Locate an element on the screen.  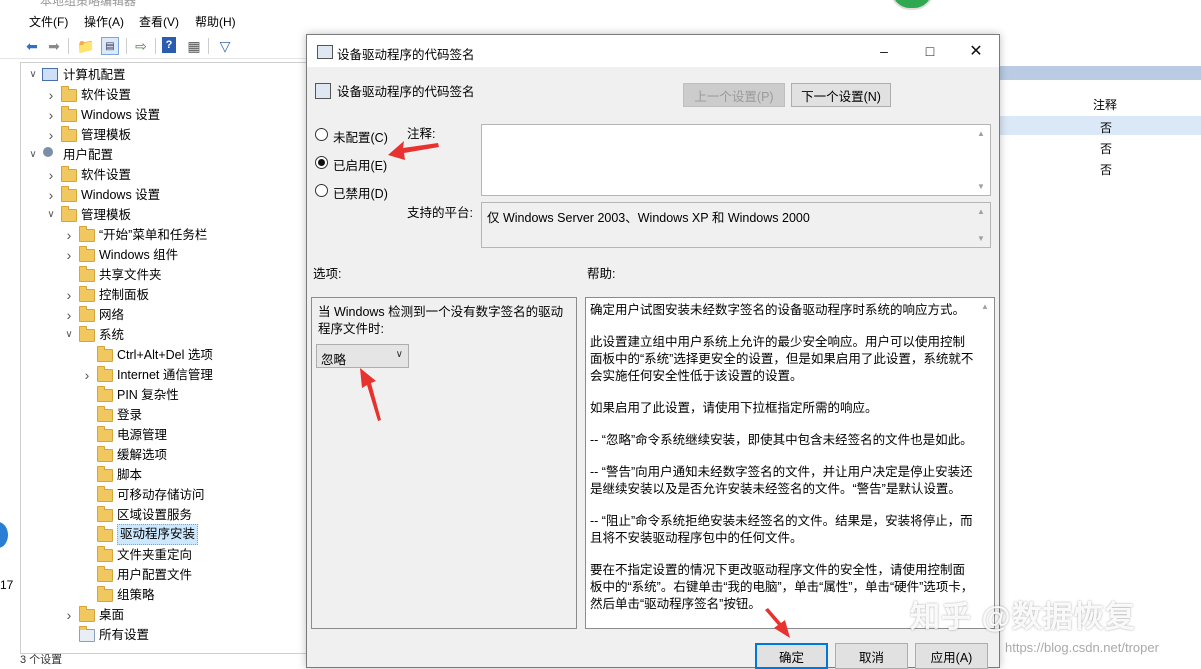
watermark-url: https://blog.csdn.net/troper is located at coordinates (1082, 647).